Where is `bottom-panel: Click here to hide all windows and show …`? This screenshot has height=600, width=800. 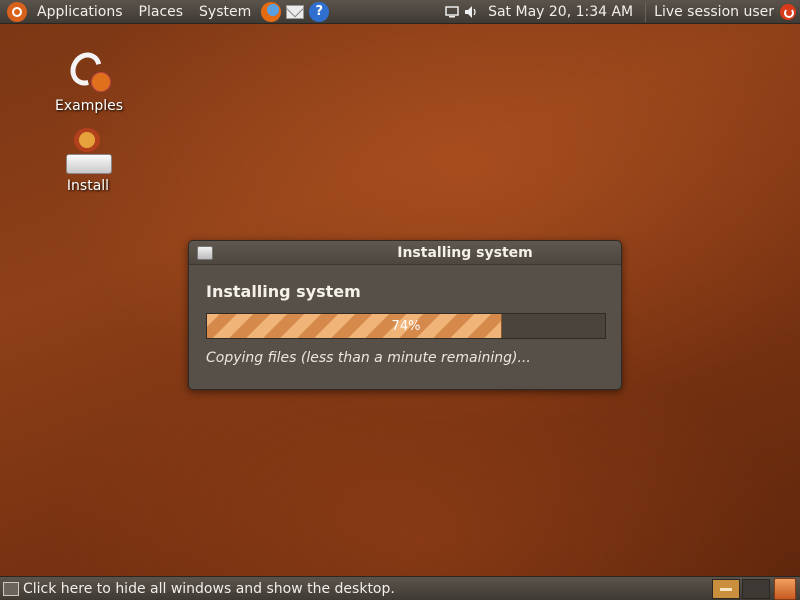 bottom-panel: Click here to hide all windows and show … is located at coordinates (400, 588).